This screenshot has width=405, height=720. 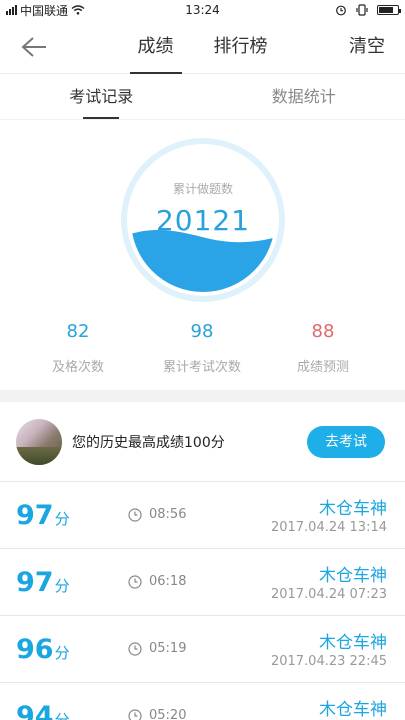 What do you see at coordinates (202, 701) in the screenshot?
I see `list-item: 94分 05:20 木仓车神` at bounding box center [202, 701].